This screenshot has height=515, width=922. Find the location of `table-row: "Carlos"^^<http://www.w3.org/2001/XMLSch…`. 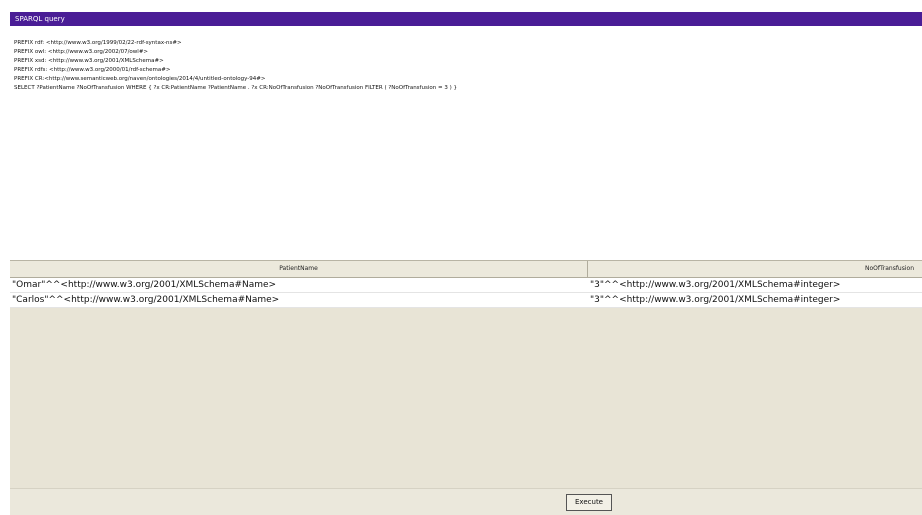

table-row: "Carlos"^^<http://www.w3.org/2001/XMLSch… is located at coordinates (466, 300).